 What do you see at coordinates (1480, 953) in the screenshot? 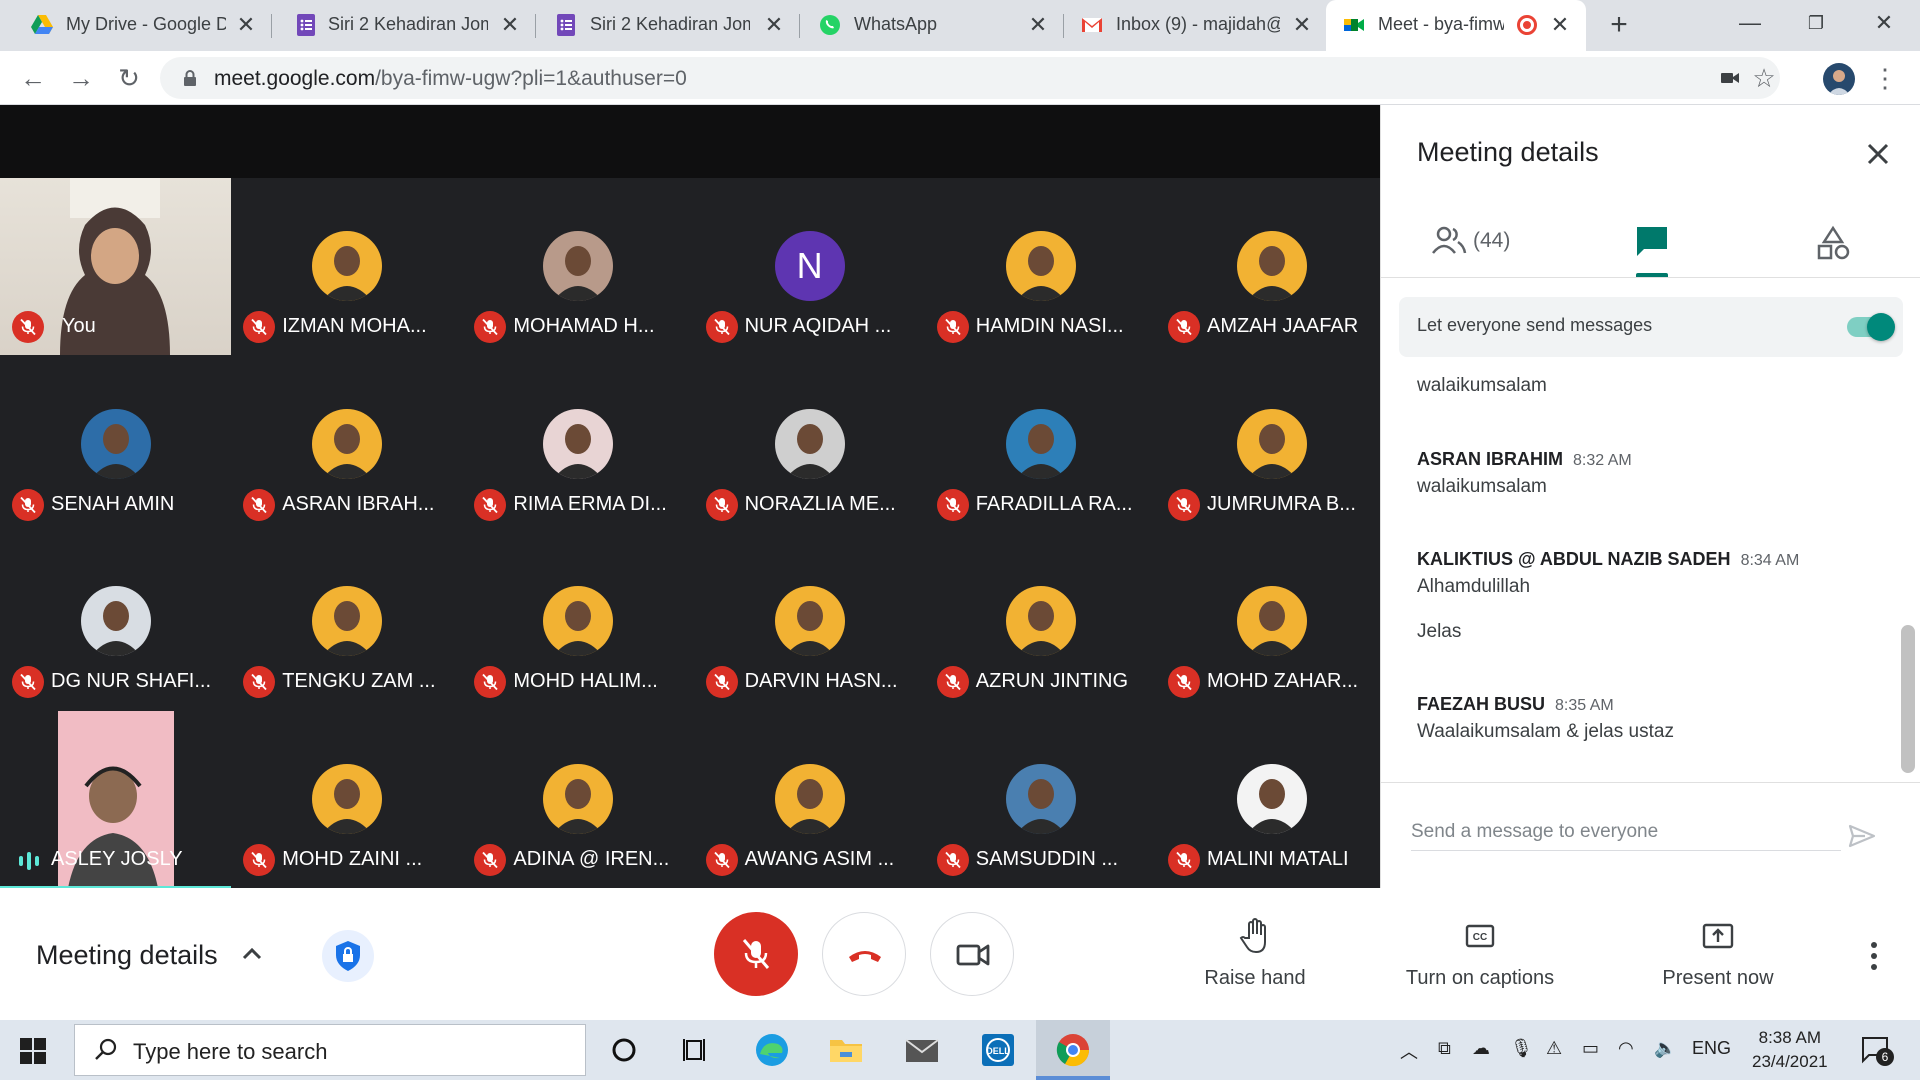
I see `captions-button: CC Turn on captions` at bounding box center [1480, 953].